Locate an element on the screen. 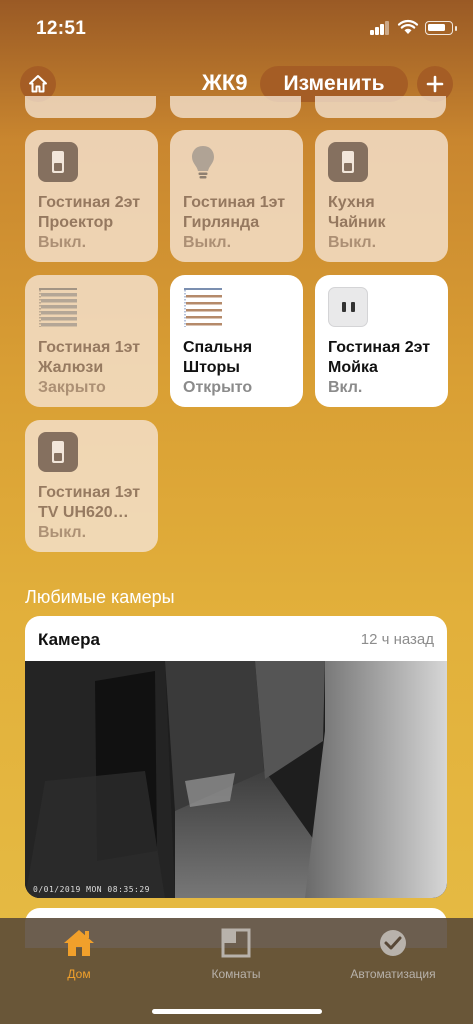 The width and height of the screenshot is (473, 1024). accessory-tile: Кухня Чайник Выкл. is located at coordinates (381, 196).